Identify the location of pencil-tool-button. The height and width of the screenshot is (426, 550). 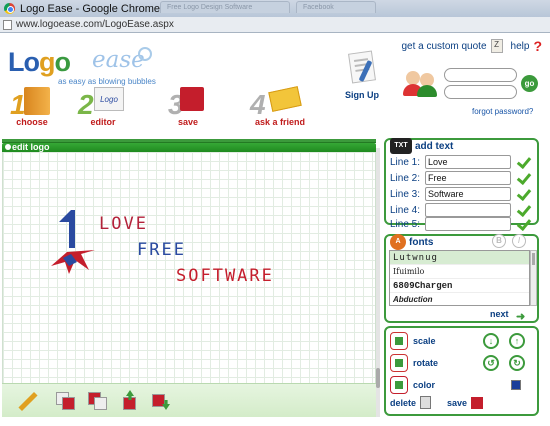
(26, 401).